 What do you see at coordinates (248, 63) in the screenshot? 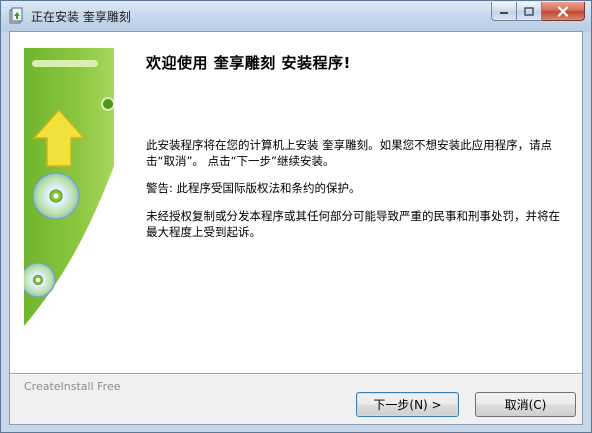
I see `welcome-heading: 欢迎使用 奎享雕刻 安装程序!` at bounding box center [248, 63].